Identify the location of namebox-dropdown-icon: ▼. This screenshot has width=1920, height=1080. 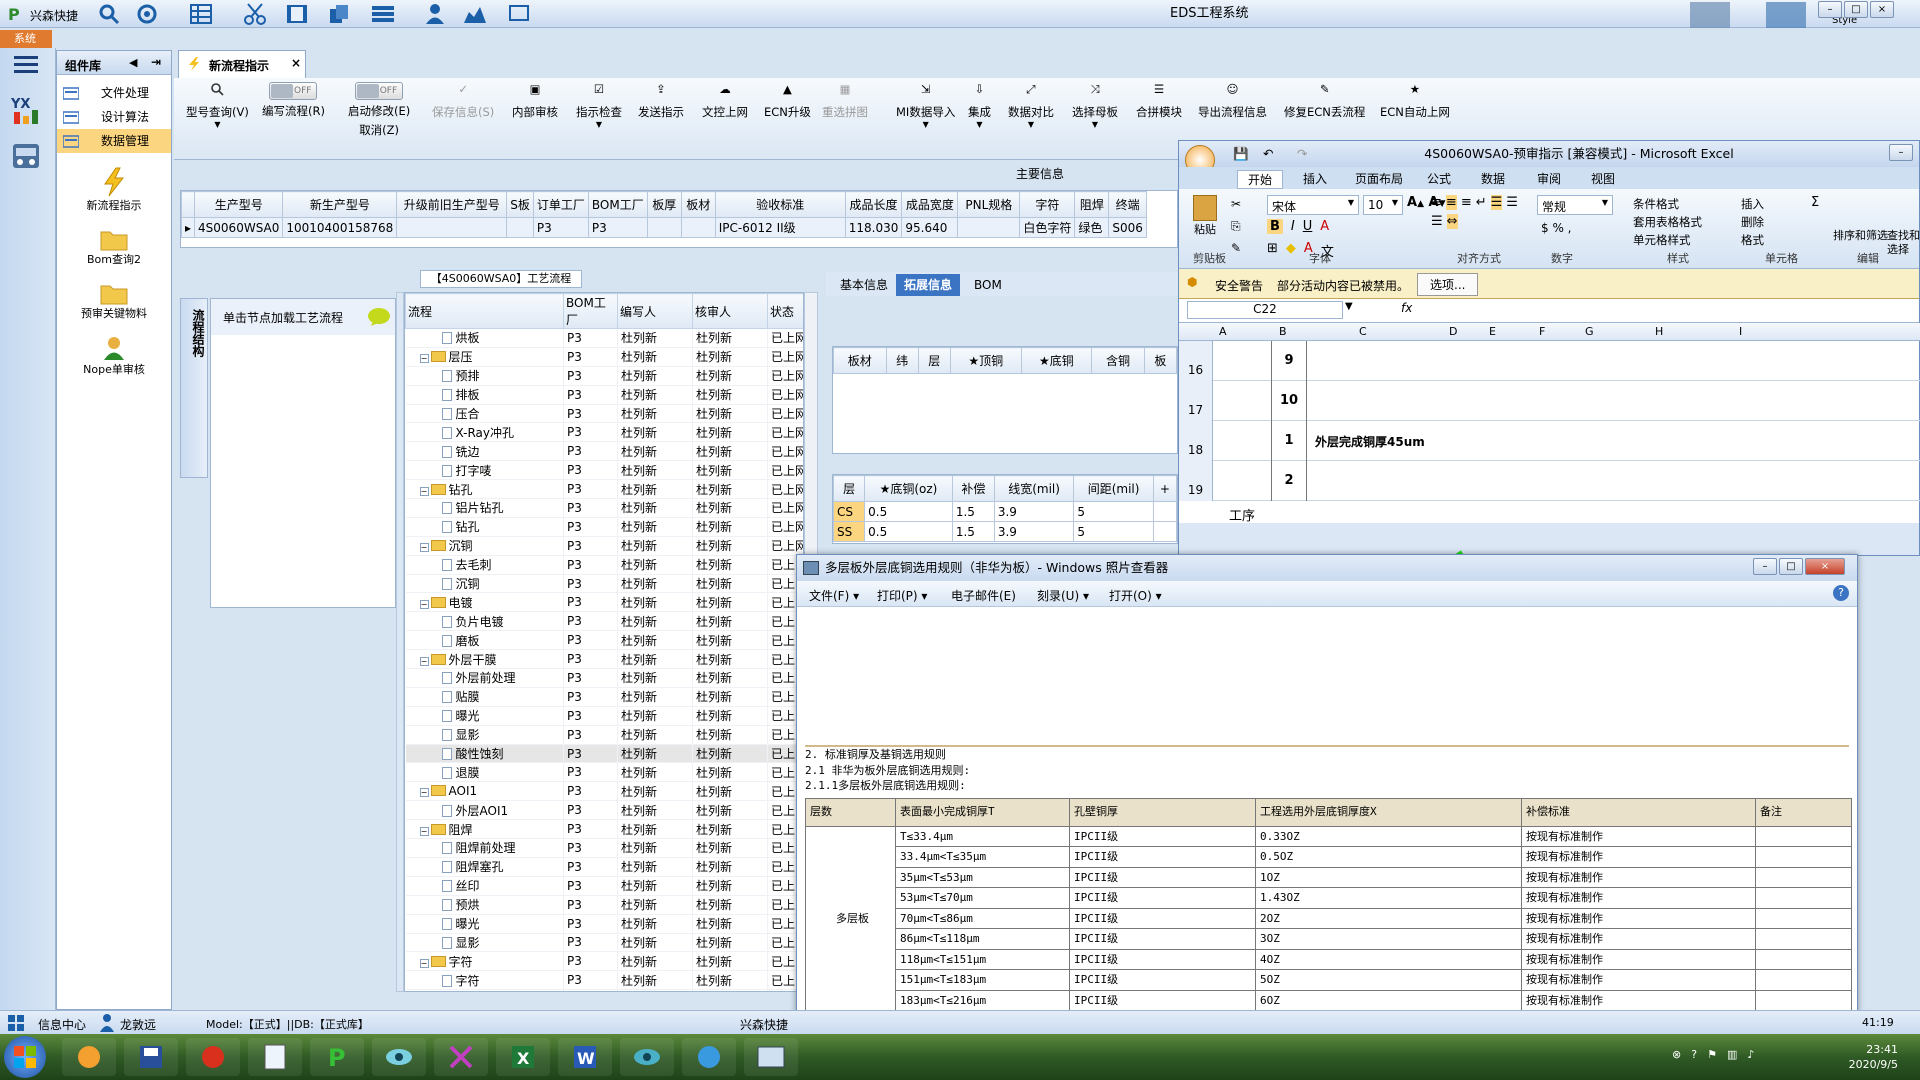
(1349, 306).